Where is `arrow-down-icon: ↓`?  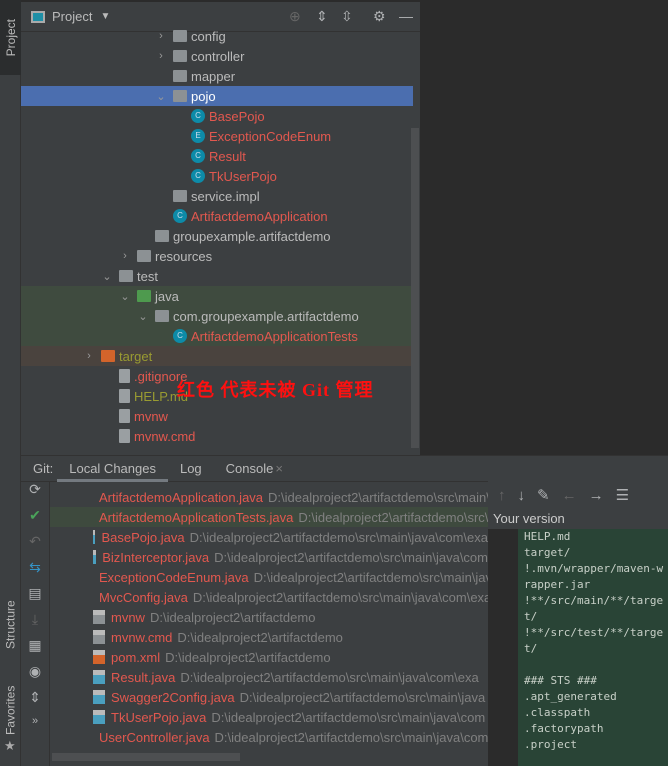 arrow-down-icon: ↓ is located at coordinates (522, 495).